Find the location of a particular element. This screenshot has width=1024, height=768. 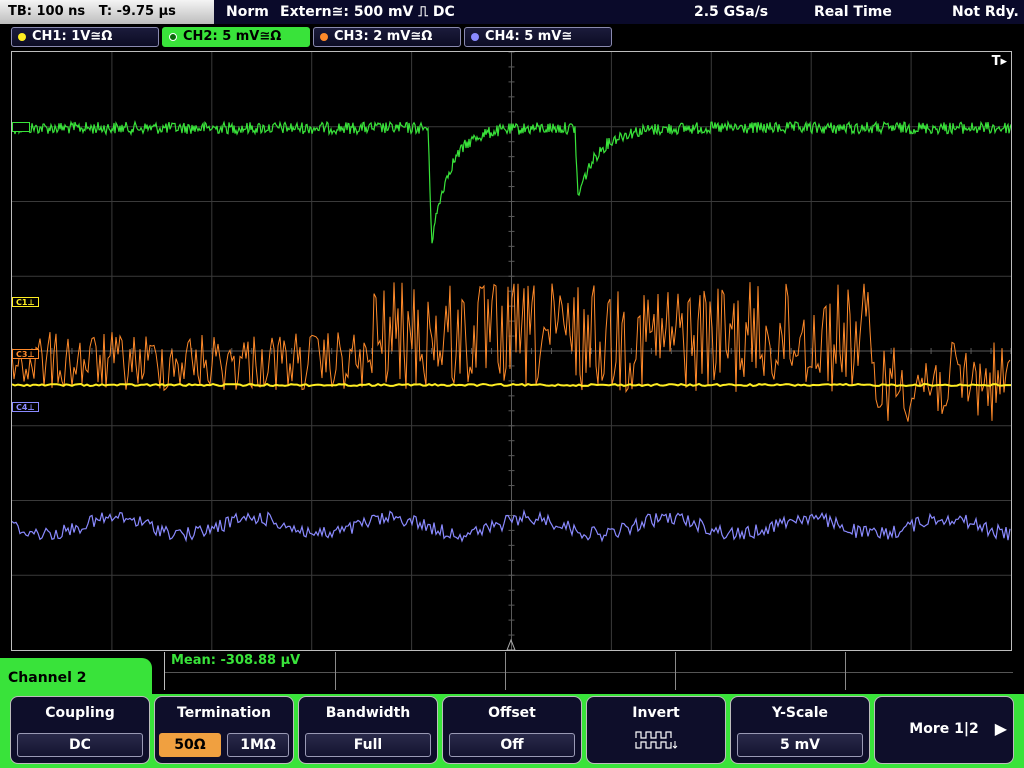

bandwidth-title: Bandwidth is located at coordinates (368, 713).